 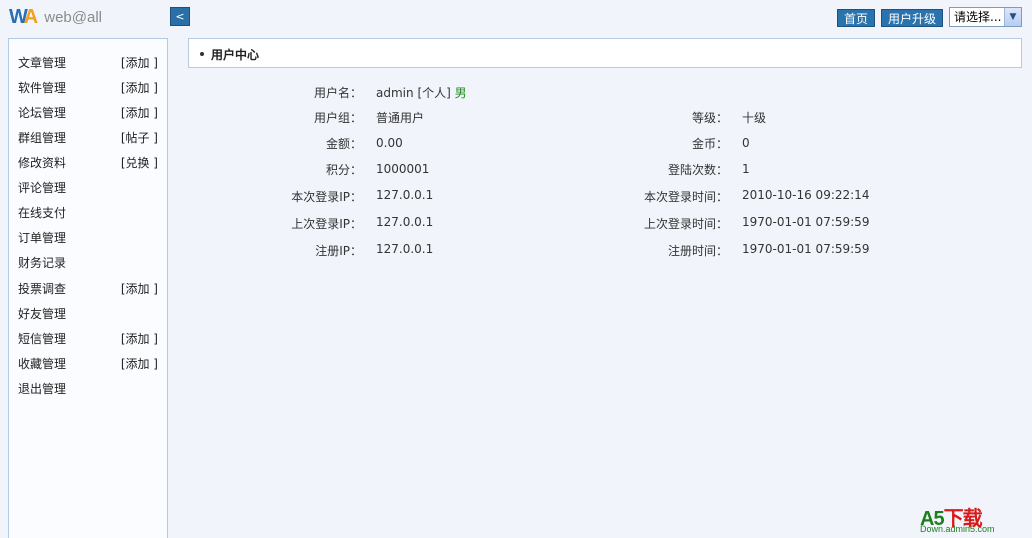 What do you see at coordinates (806, 195) in the screenshot?
I see `current-login-time-value: 2010-10-16 09:22:14` at bounding box center [806, 195].